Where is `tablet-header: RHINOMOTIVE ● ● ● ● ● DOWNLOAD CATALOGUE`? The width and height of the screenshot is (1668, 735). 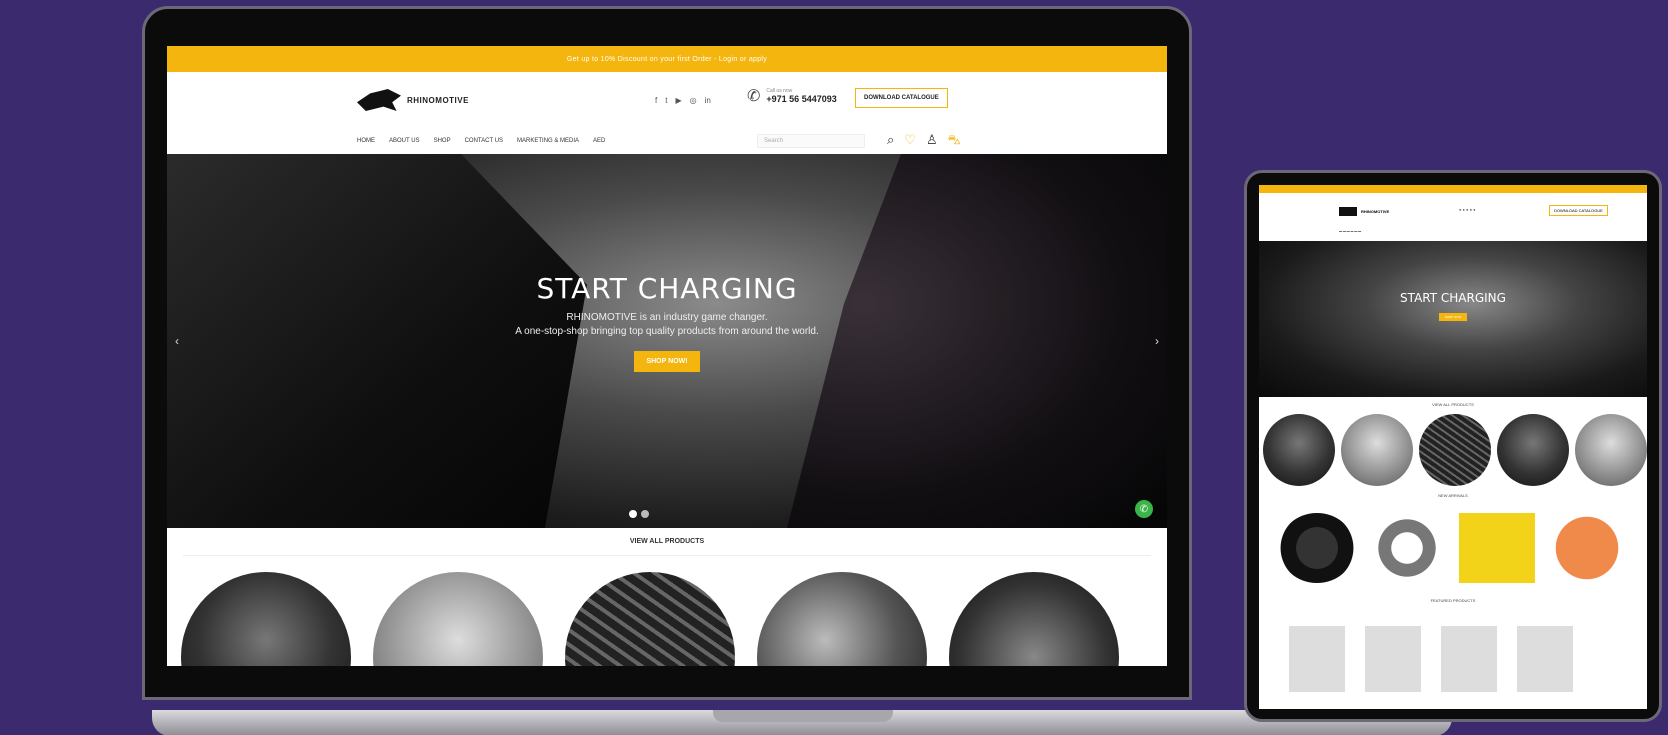
tablet-header: RHINOMOTIVE ● ● ● ● ● DOWNLOAD CATALOGUE is located at coordinates (1453, 211).